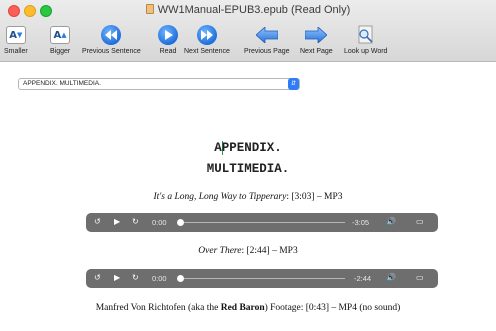  What do you see at coordinates (314, 197) in the screenshot?
I see `media-item-1-meta: : [3:03] – MP3` at bounding box center [314, 197].